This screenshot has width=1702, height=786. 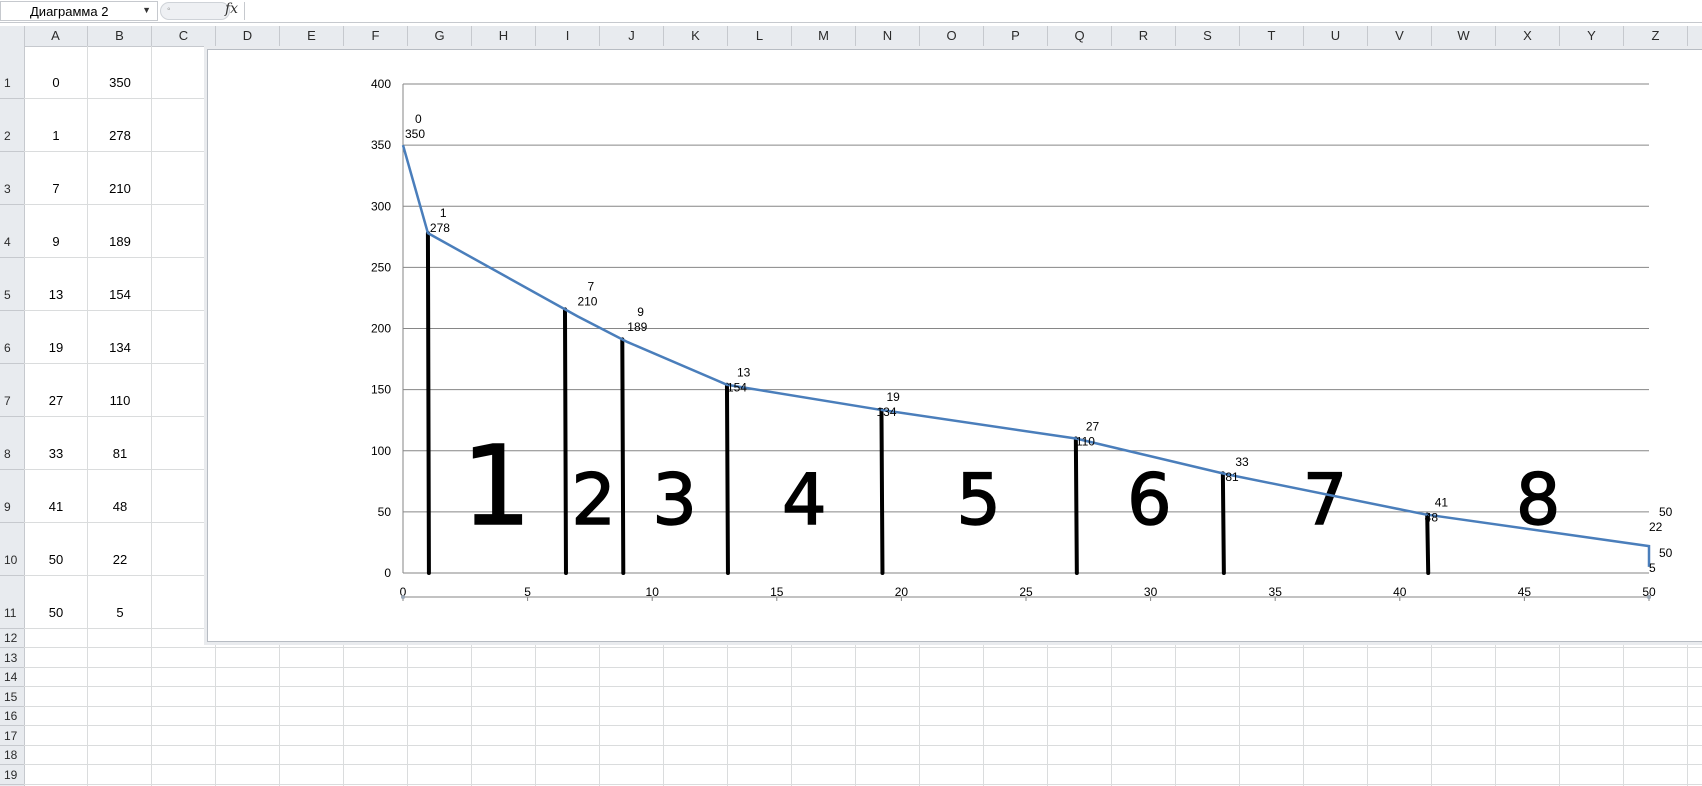 I want to click on table-cell: 13, so click(x=56, y=294).